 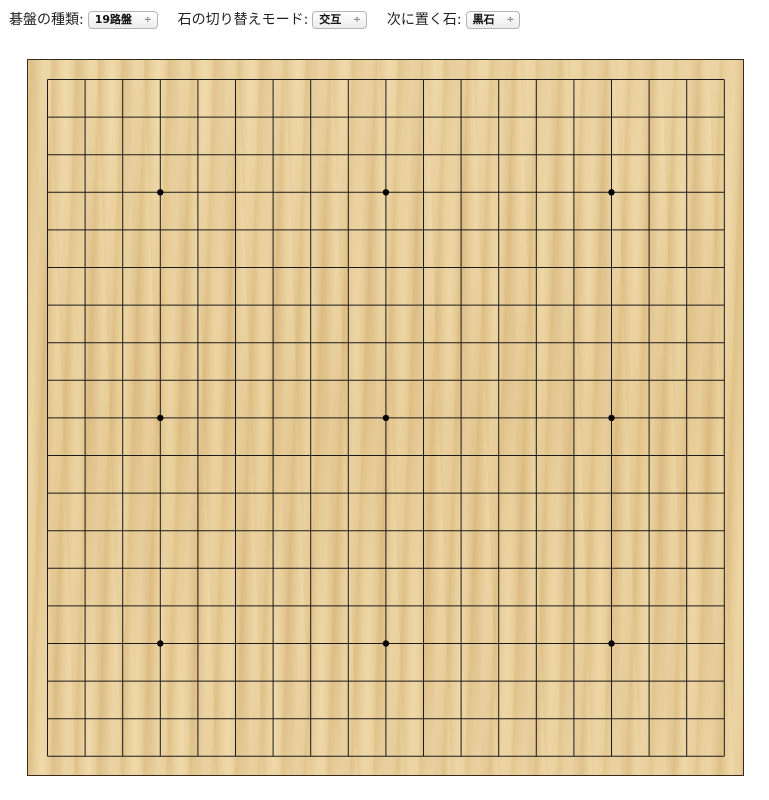 What do you see at coordinates (46, 20) in the screenshot?
I see `board-type-label: 碁盤の種類:` at bounding box center [46, 20].